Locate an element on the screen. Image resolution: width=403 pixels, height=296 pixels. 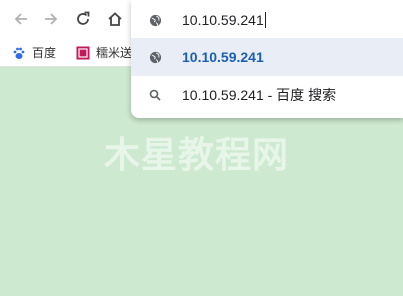
suggestion-search: 10.10.59.241 - 百度 搜索 is located at coordinates (267, 95).